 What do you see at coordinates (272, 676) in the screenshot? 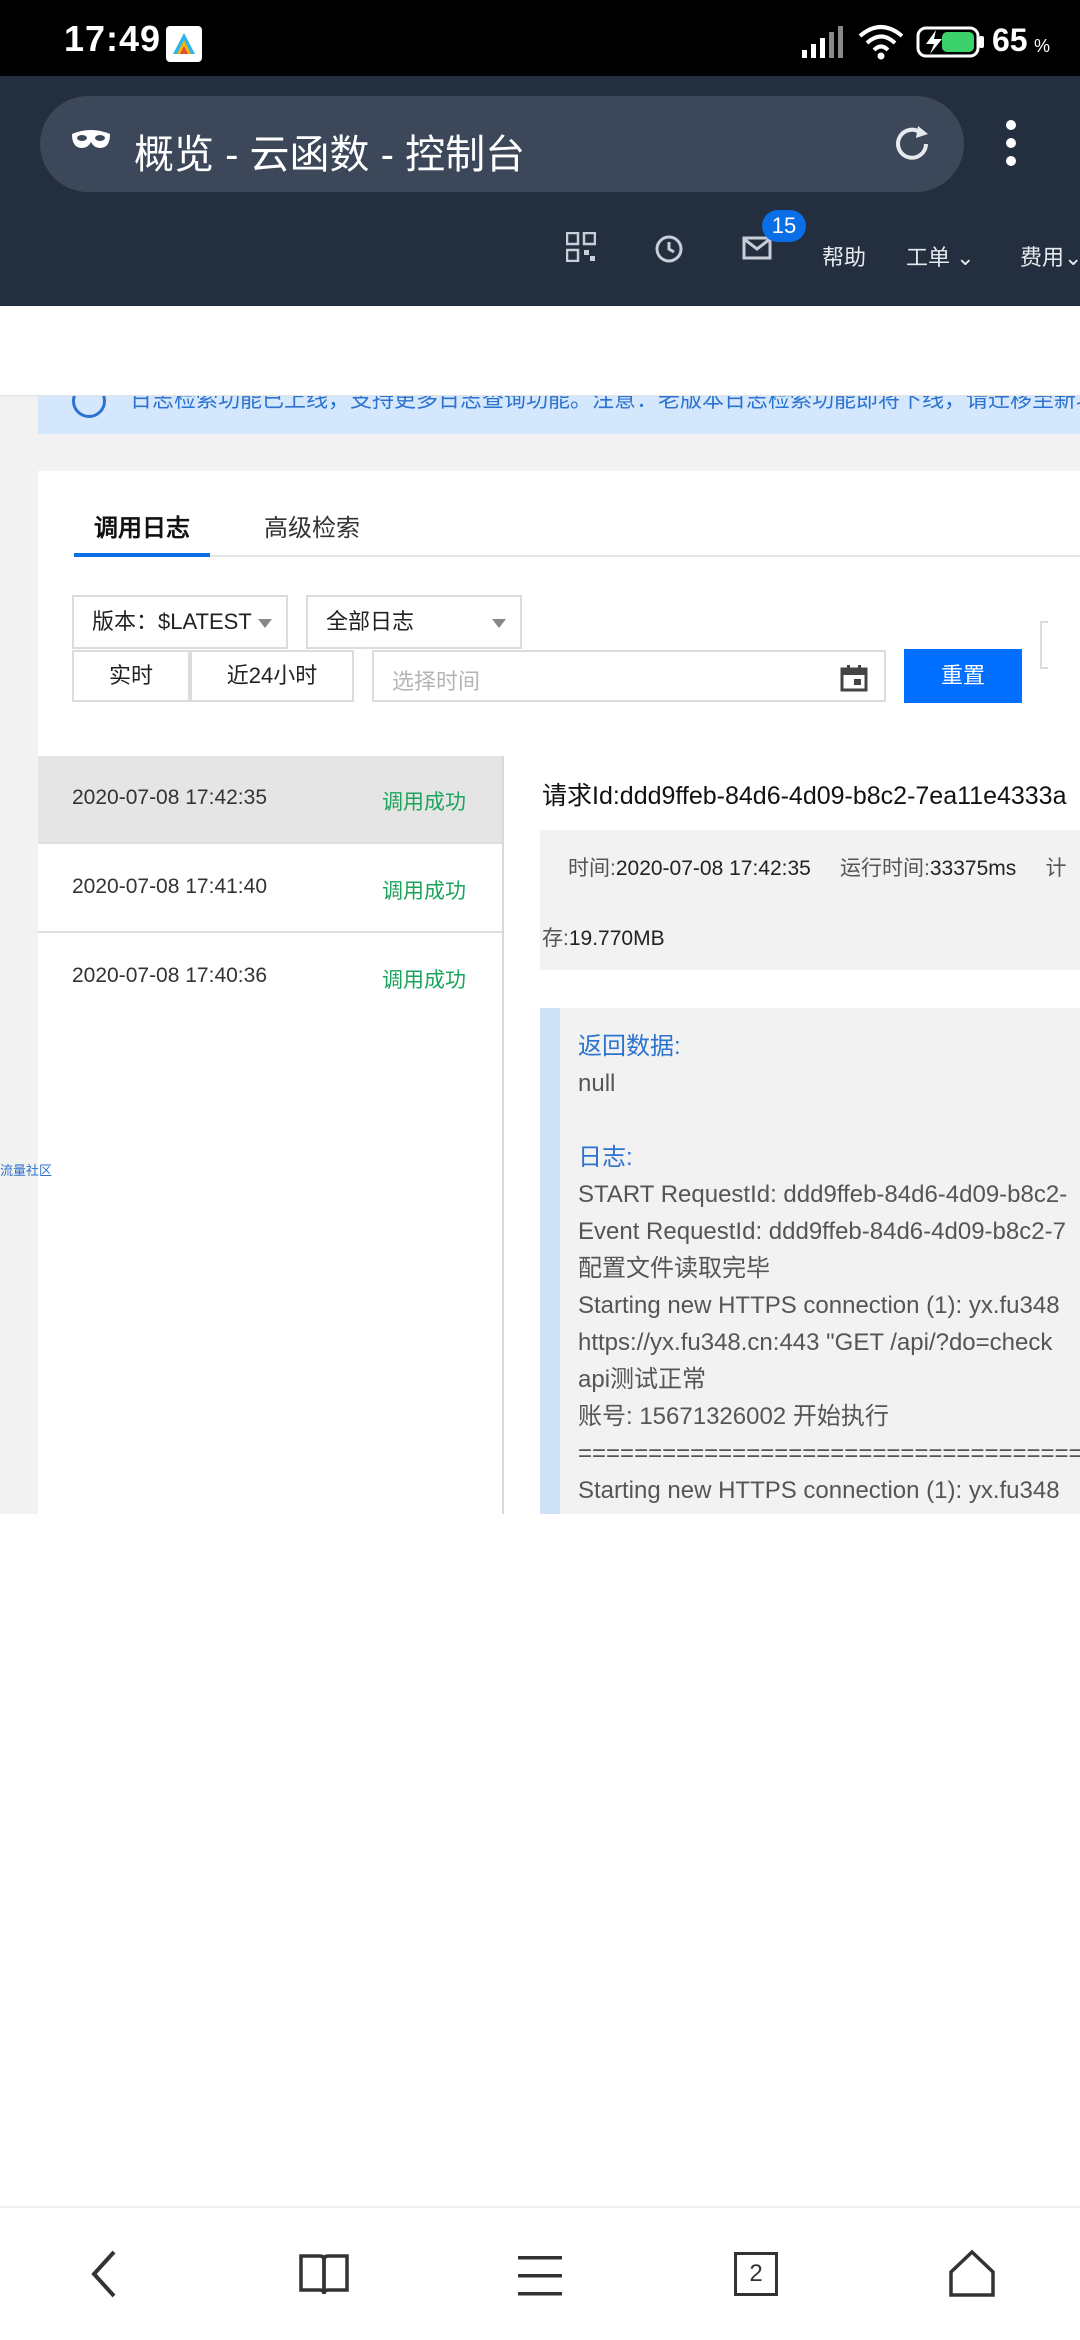
I see `last-24h-button: 近24小时` at bounding box center [272, 676].